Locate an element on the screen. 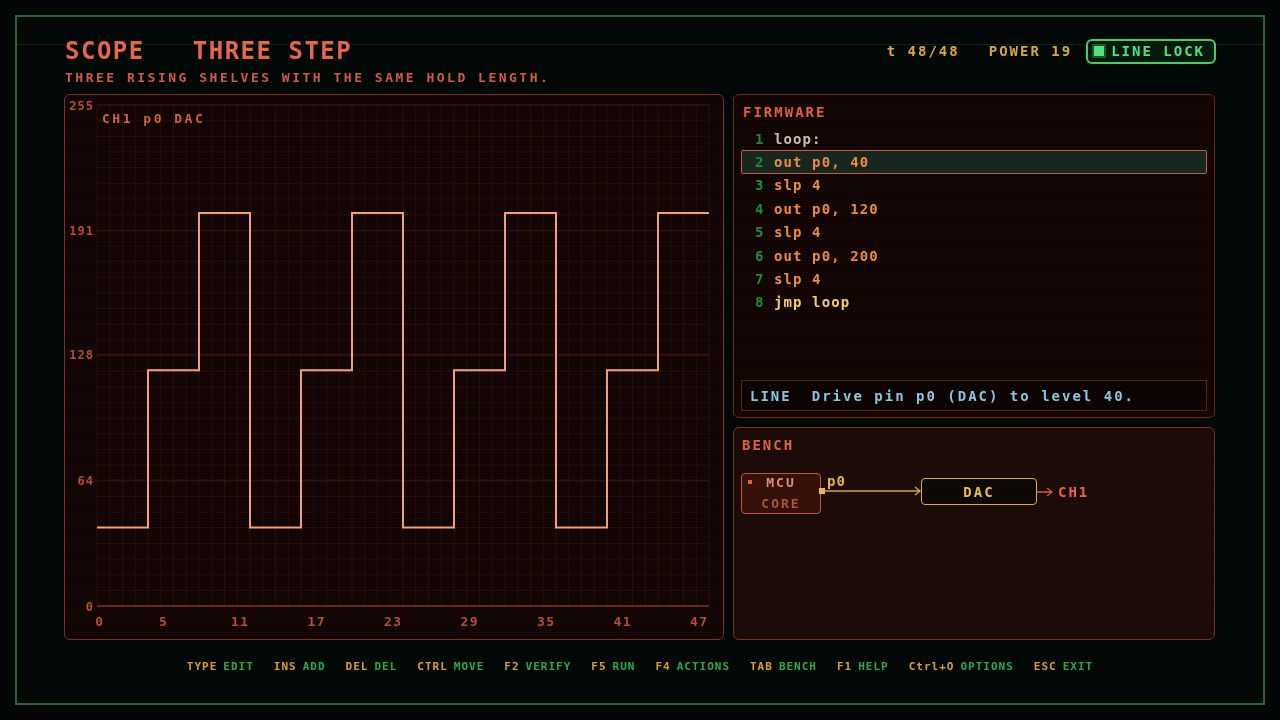  axis-tick-label: 11 is located at coordinates (240, 621).